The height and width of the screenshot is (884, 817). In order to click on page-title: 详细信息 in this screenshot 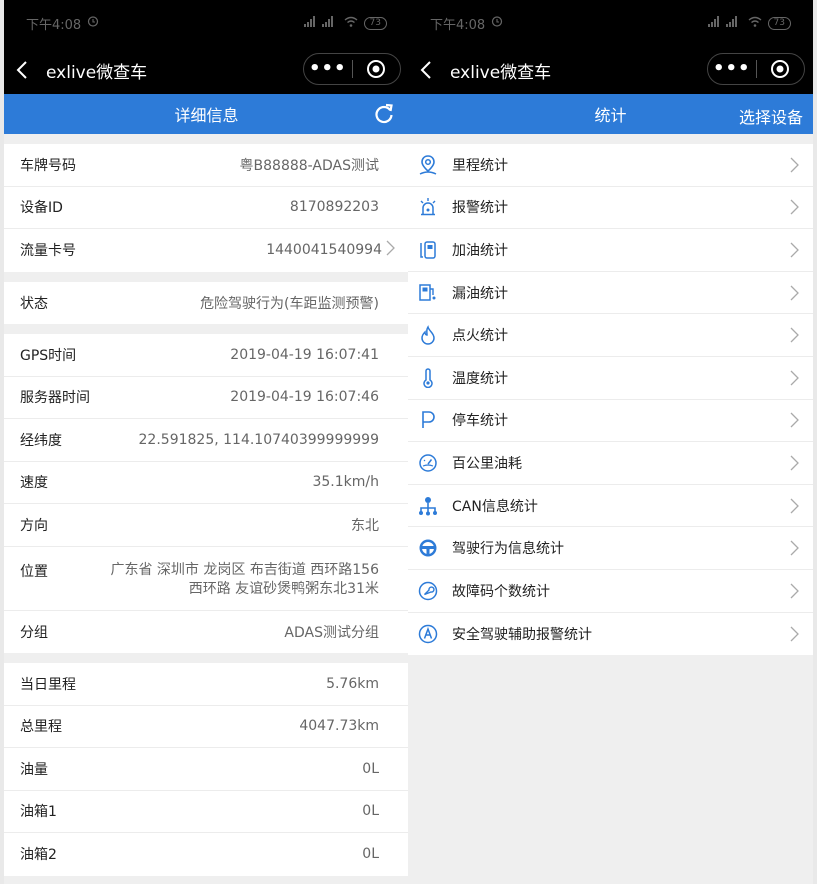, I will do `click(206, 115)`.